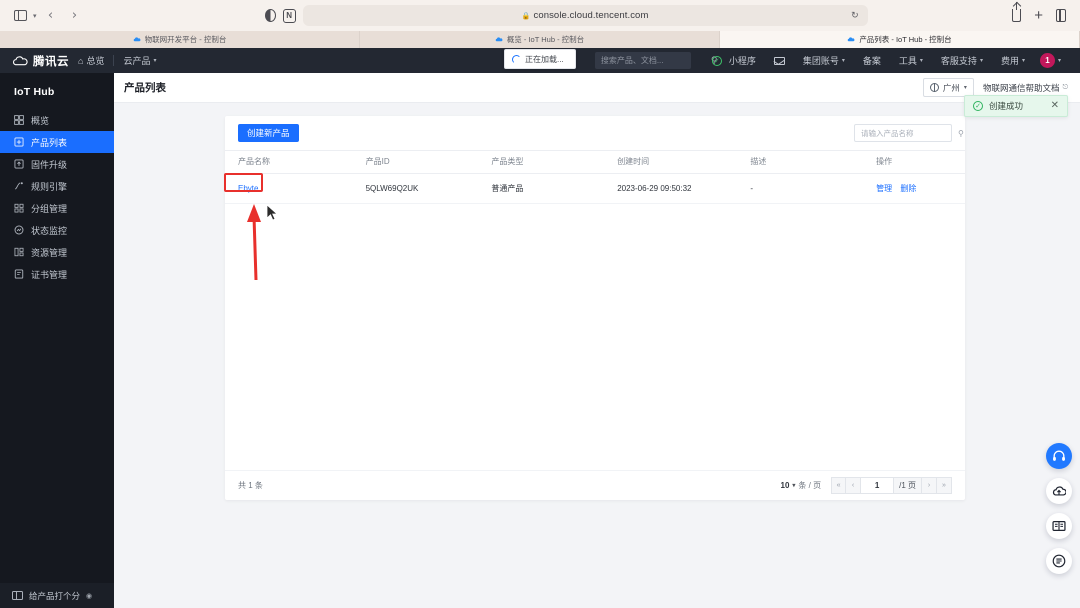  I want to click on extension-icon: N, so click(289, 15).